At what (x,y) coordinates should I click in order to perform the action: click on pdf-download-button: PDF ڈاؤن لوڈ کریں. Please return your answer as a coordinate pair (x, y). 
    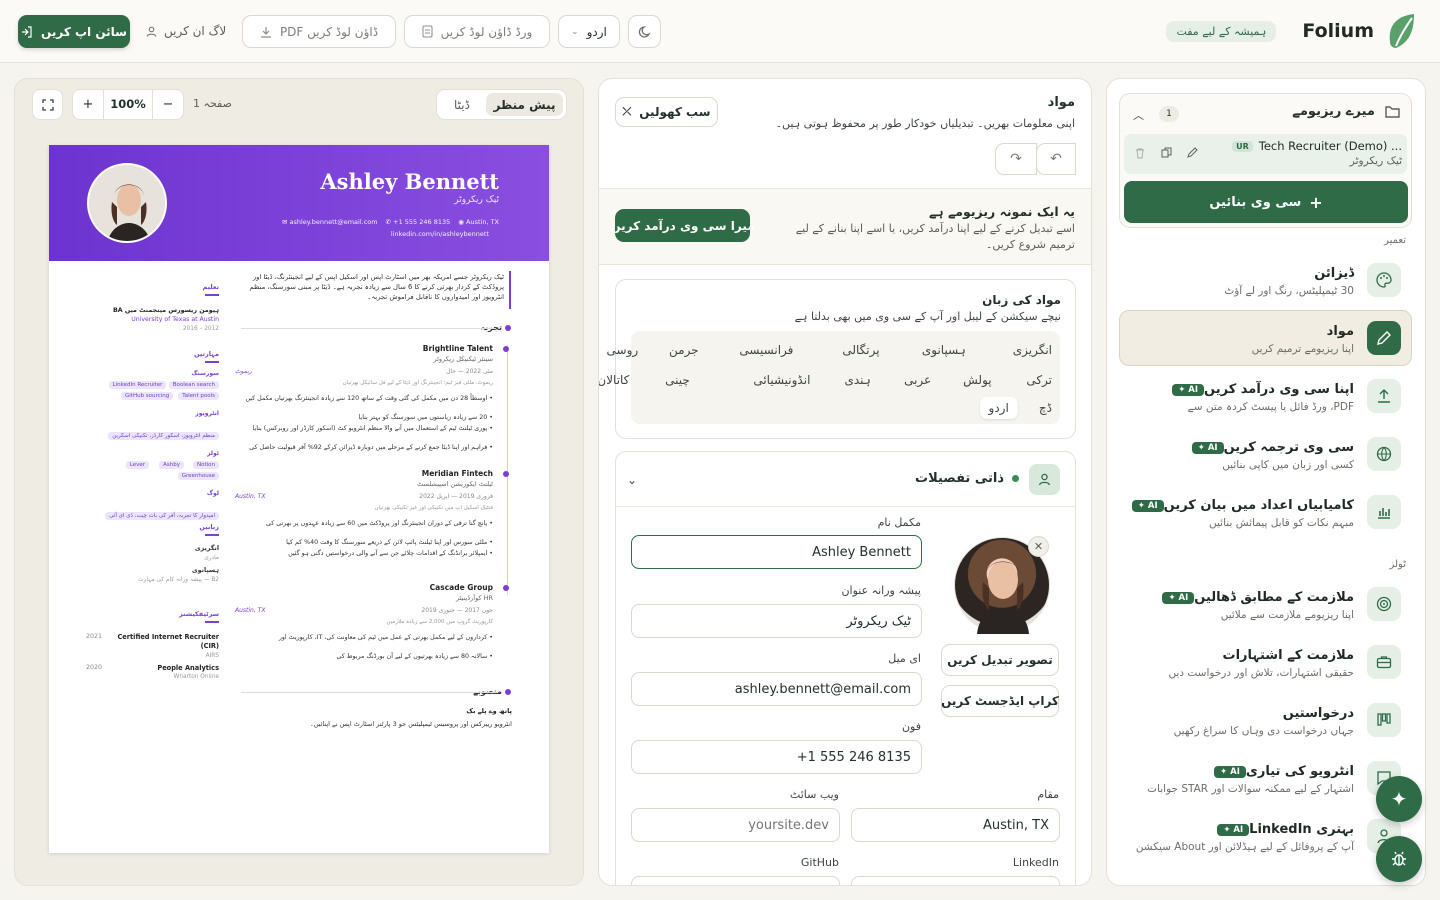
    Looking at the image, I should click on (319, 31).